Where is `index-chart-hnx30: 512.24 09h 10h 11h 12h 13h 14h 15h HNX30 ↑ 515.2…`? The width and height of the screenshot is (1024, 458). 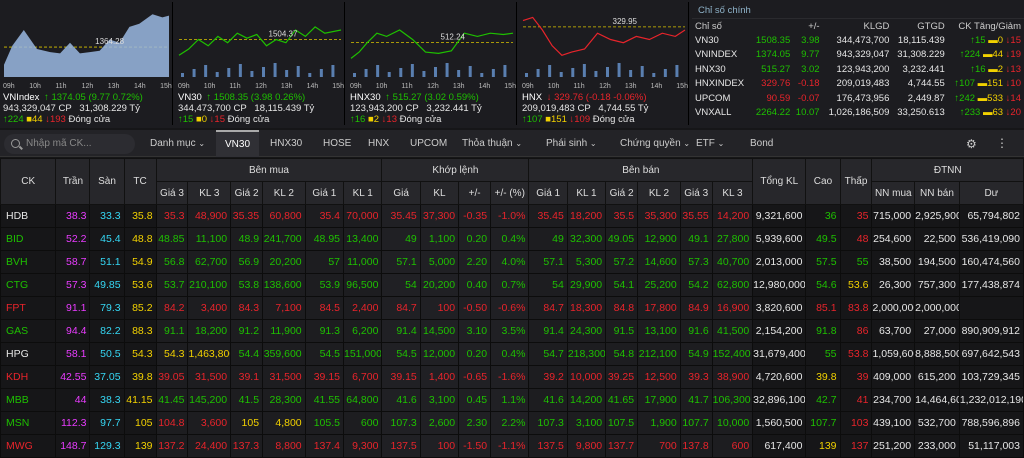 index-chart-hnx30: 512.24 09h 10h 11h 12h 13h 14h 15h HNX30 ↑ 515.2… is located at coordinates (432, 63).